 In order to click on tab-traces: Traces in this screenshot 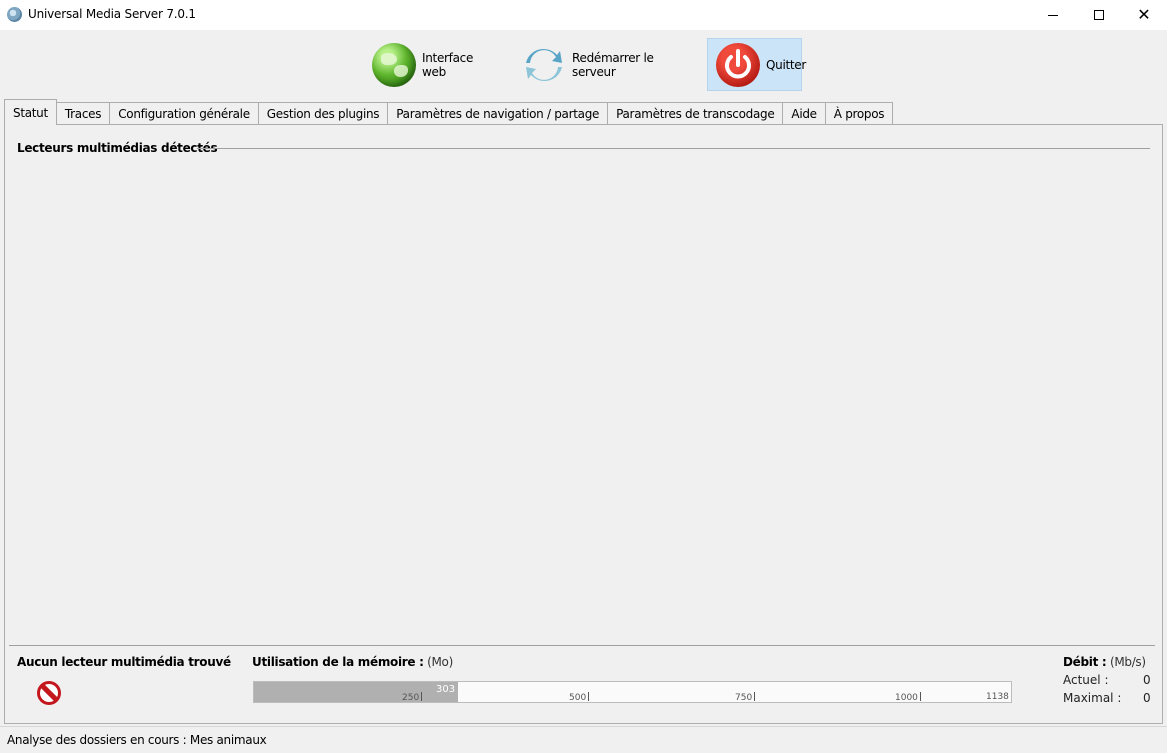, I will do `click(83, 113)`.